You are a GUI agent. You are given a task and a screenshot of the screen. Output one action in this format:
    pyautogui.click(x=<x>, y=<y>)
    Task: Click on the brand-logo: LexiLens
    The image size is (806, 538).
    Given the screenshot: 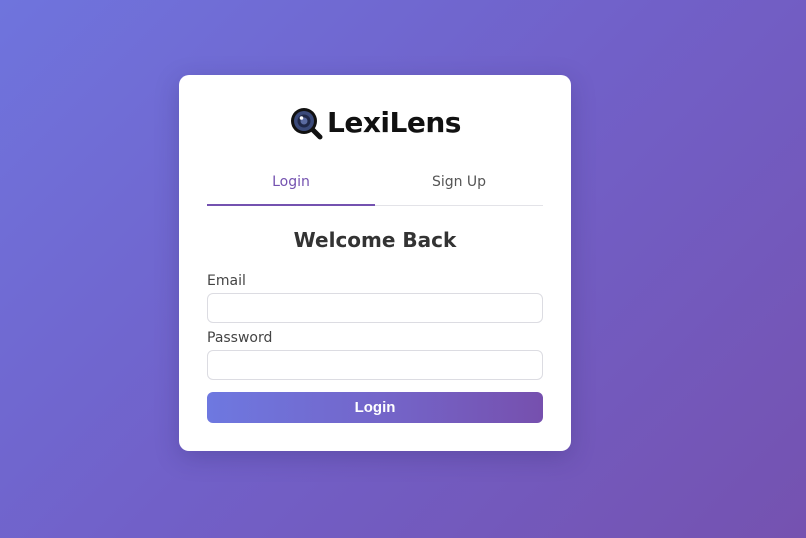 What is the action you would take?
    pyautogui.click(x=375, y=123)
    